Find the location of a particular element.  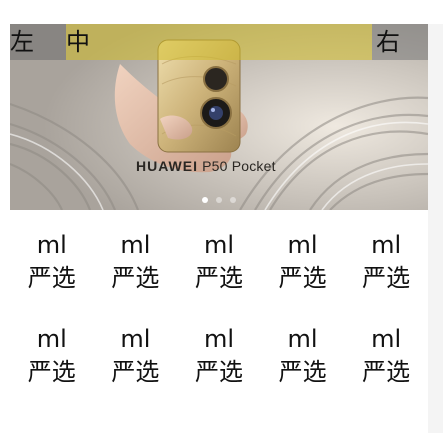

nav-center-label: 中 is located at coordinates (78, 42).